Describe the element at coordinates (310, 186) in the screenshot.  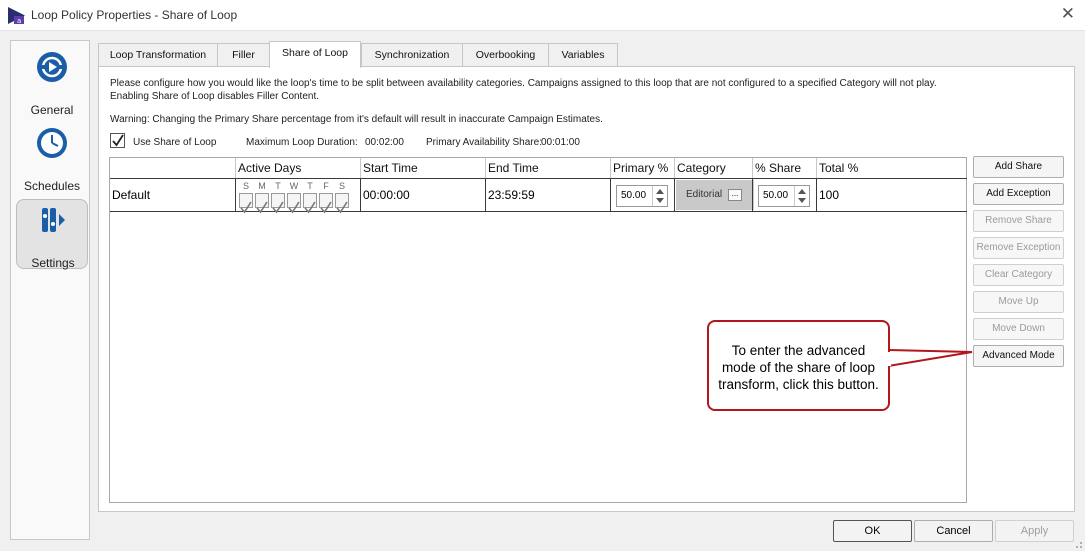
I see `day-label-thu: T` at that location.